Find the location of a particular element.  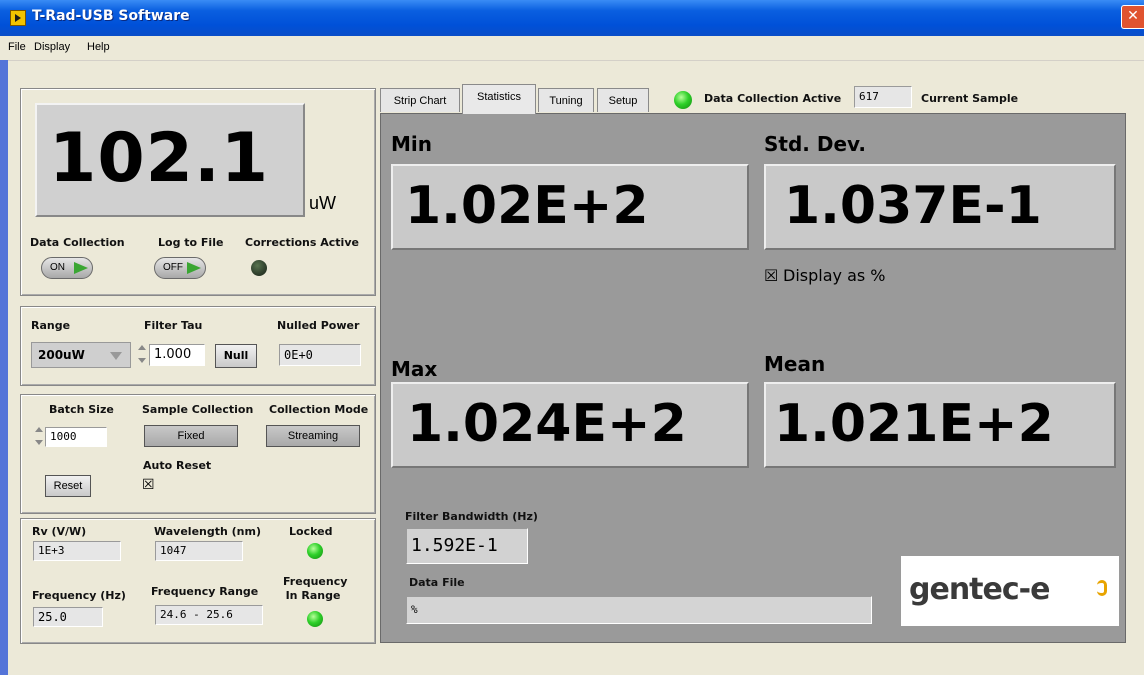

menu-help: Help is located at coordinates (98, 47).